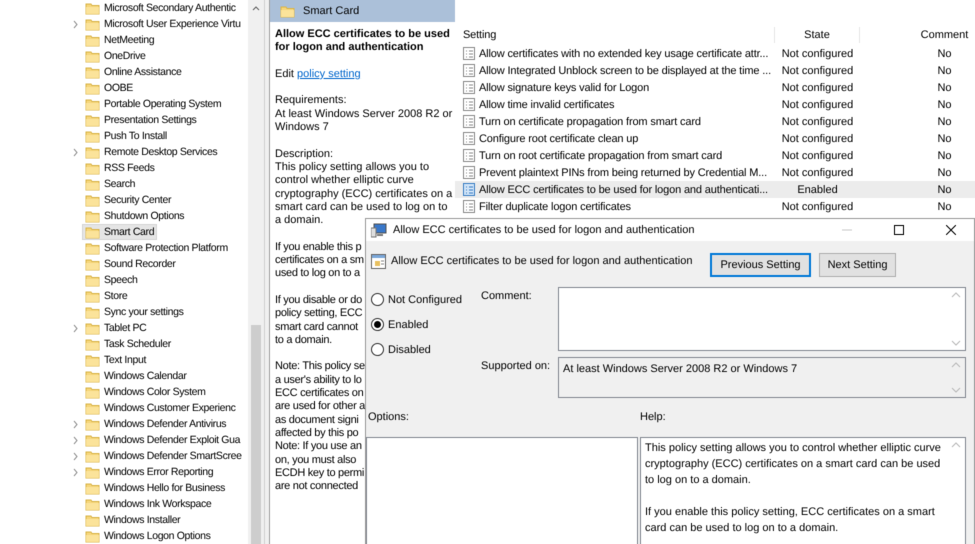 This screenshot has width=975, height=544. Describe the element at coordinates (116, 360) in the screenshot. I see `tree-item: Text Input` at that location.